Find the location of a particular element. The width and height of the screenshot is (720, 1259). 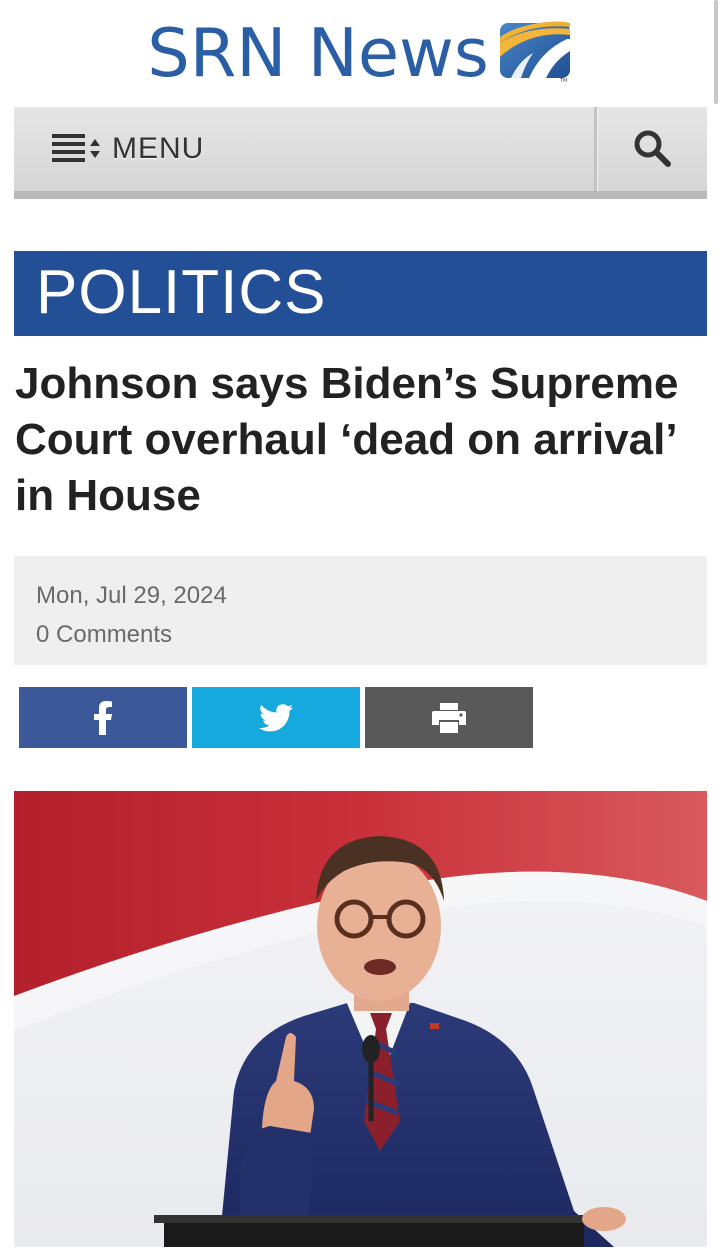

site-header: SRN News TM is located at coordinates (360, 53).